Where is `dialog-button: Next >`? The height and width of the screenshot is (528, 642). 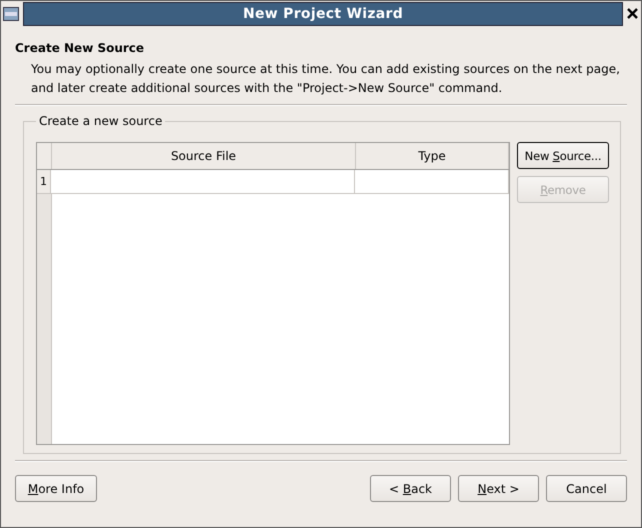
dialog-button: Next > is located at coordinates (498, 488).